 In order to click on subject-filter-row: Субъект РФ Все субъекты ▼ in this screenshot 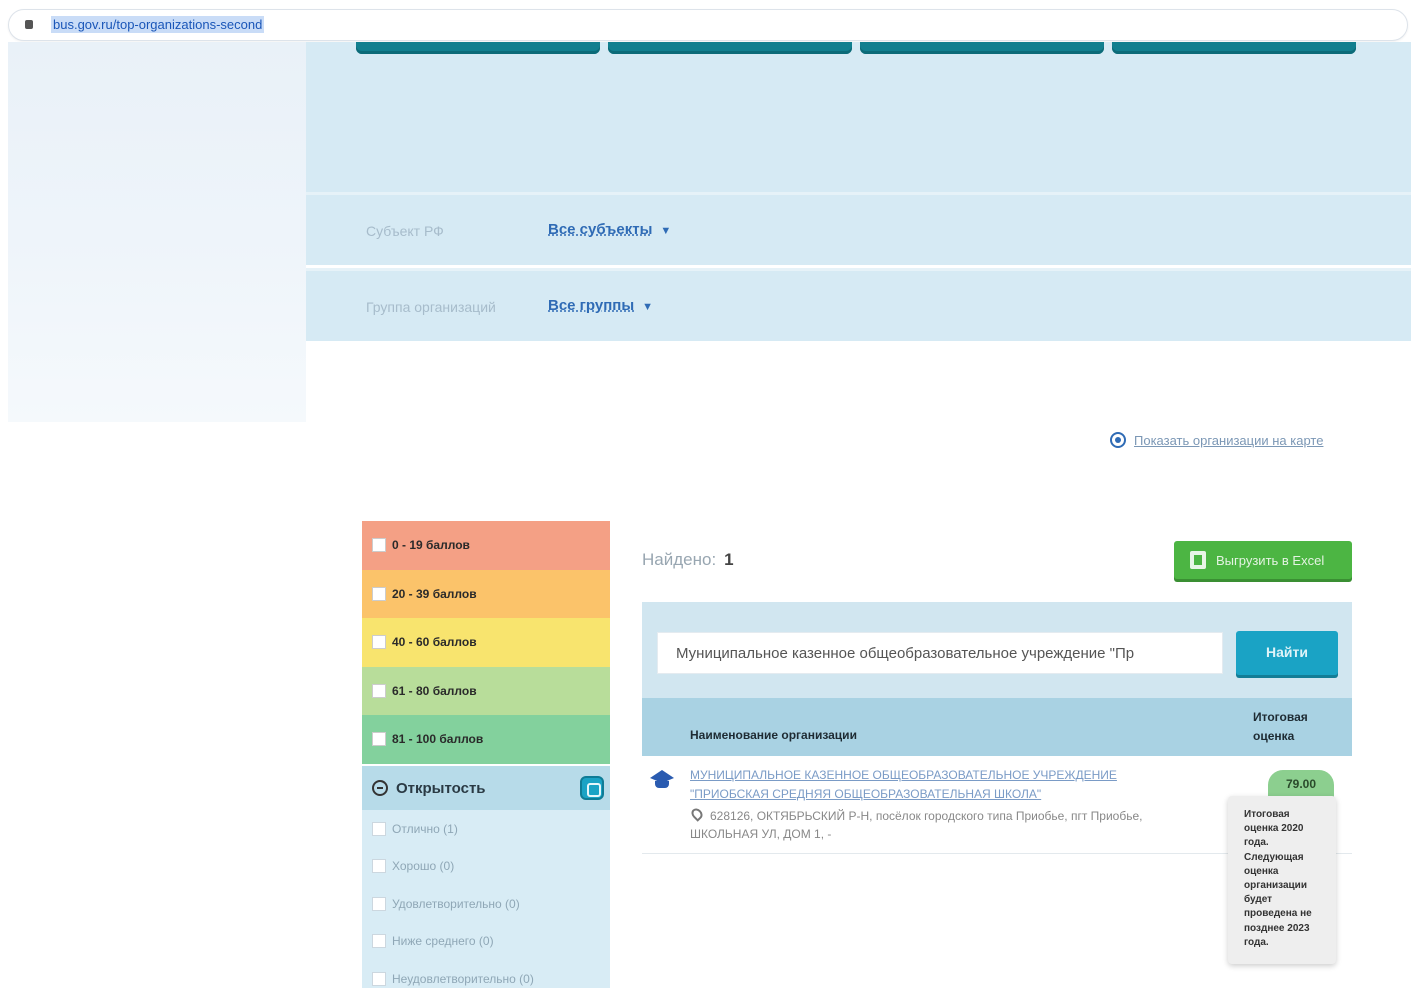, I will do `click(858, 228)`.